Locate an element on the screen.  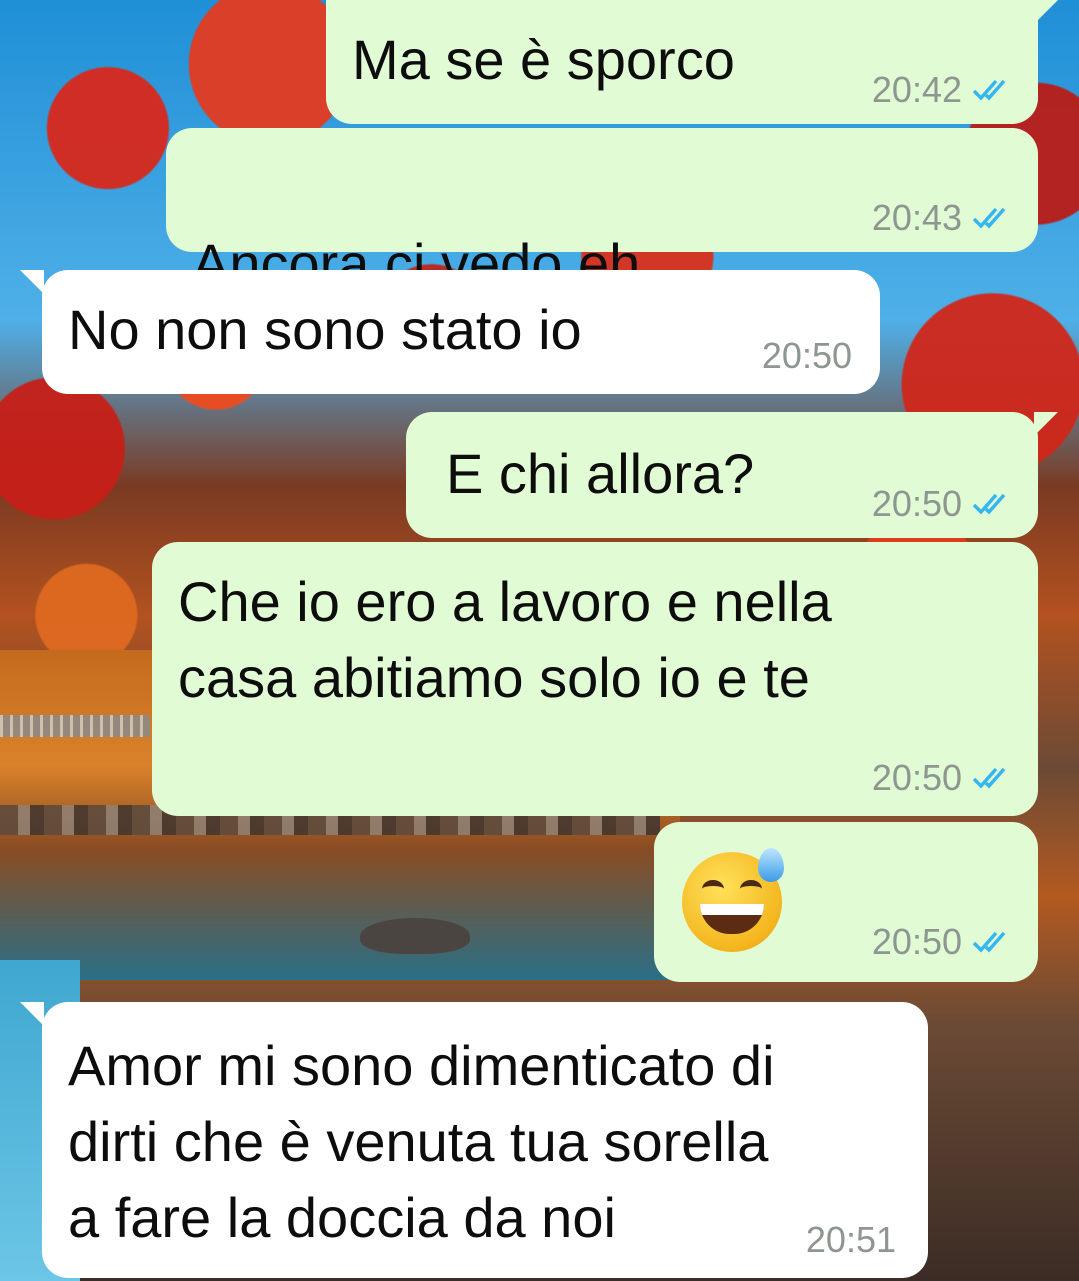
bridge is located at coordinates (75, 726).